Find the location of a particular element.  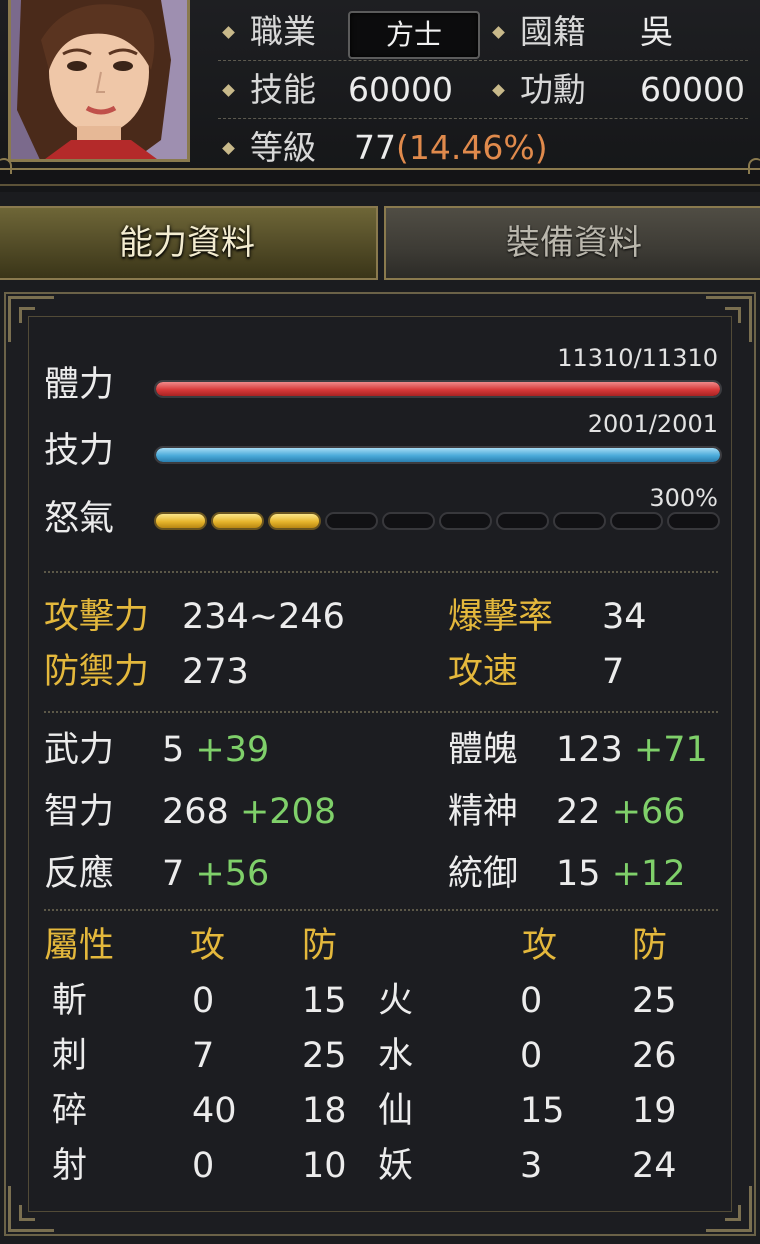

attr-bonus: +71 is located at coordinates (670, 750).